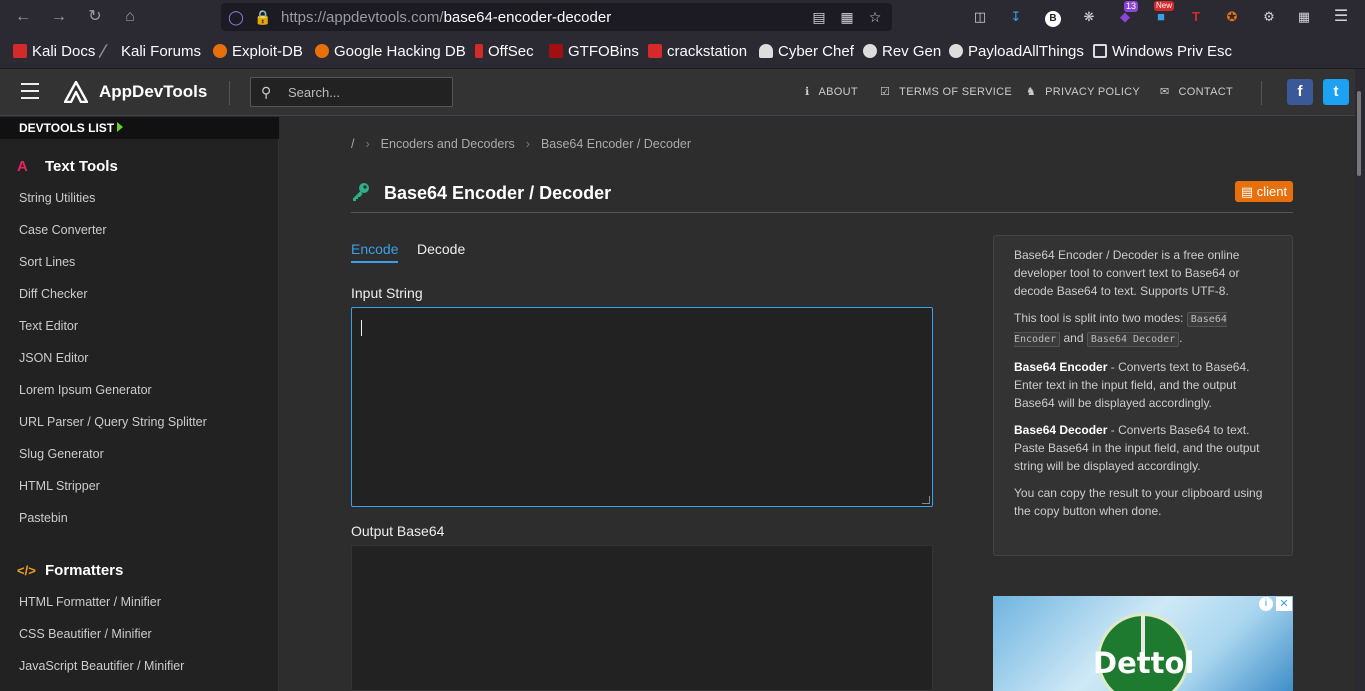 This screenshot has width=1365, height=691. Describe the element at coordinates (95, 17) in the screenshot. I see `reload-icon: ↻` at that location.